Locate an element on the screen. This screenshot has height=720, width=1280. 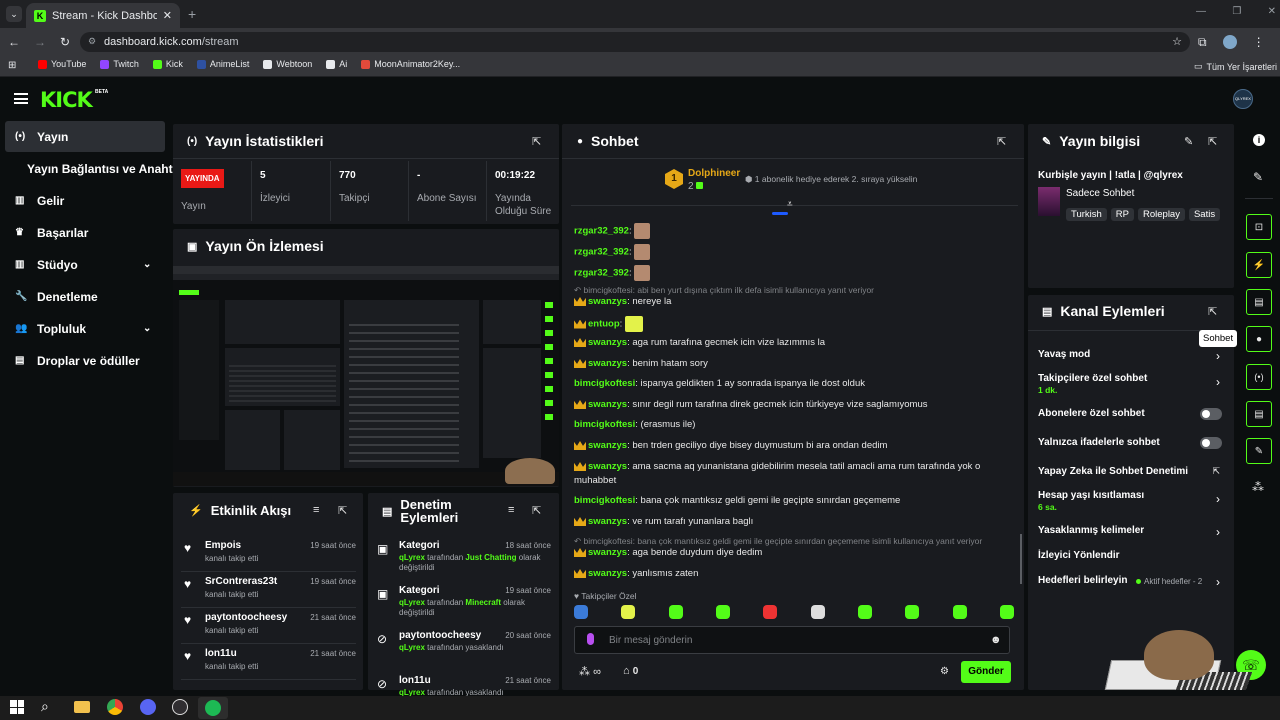
sidebar-item-5: 🔧 Denetleme is located at coordinates (51, 296).